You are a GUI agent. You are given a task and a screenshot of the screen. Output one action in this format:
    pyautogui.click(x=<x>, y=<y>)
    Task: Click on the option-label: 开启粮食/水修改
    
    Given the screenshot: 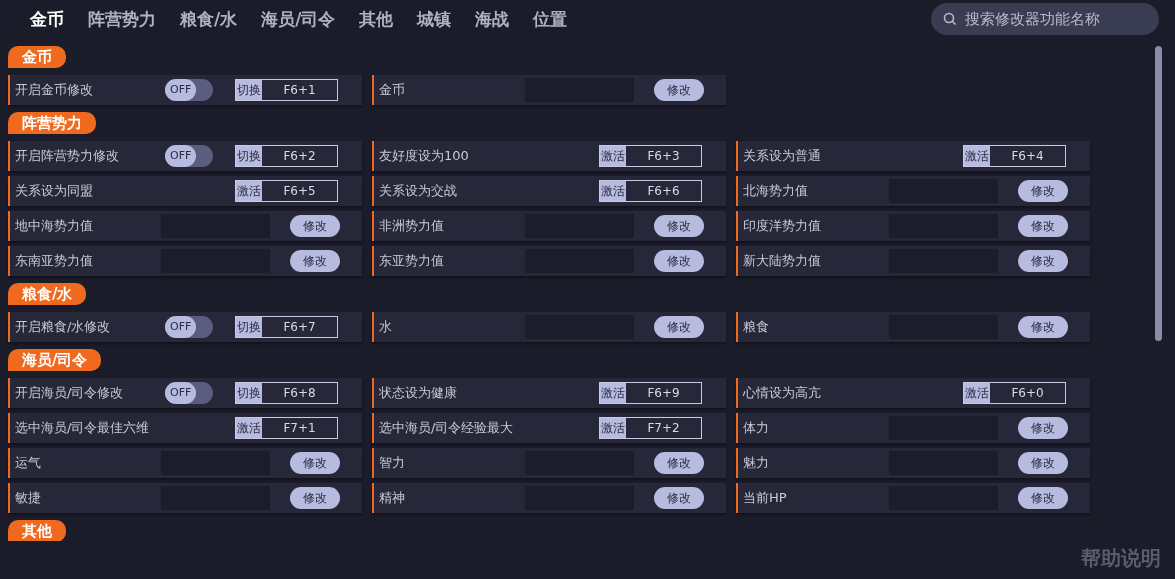 What is the action you would take?
    pyautogui.click(x=63, y=327)
    